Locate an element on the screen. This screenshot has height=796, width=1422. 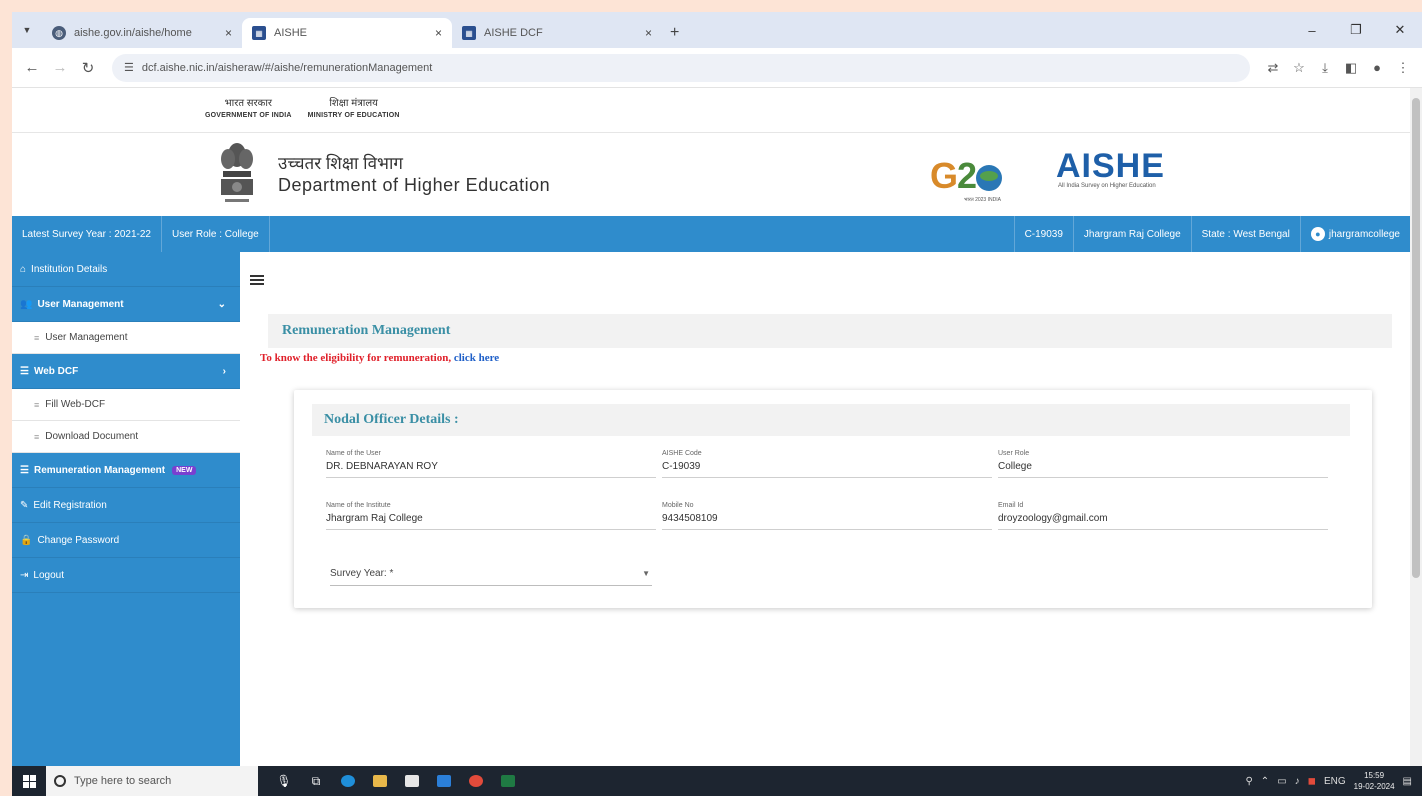
sidebar-item-change-password: 🔒 Change Password is located at coordinates (126, 540).